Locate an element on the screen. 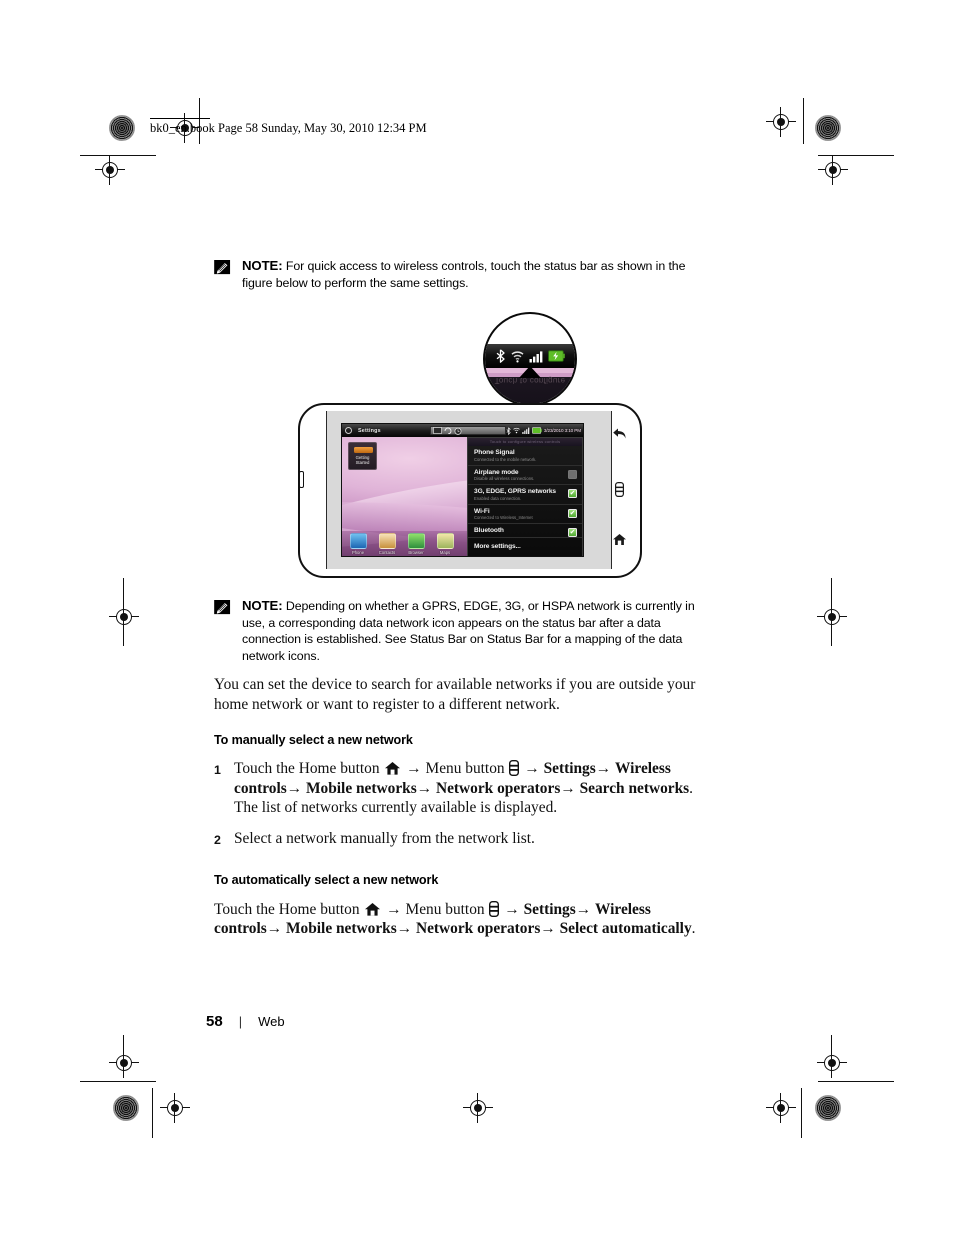  dock-item-phone: Phone is located at coordinates (358, 544).